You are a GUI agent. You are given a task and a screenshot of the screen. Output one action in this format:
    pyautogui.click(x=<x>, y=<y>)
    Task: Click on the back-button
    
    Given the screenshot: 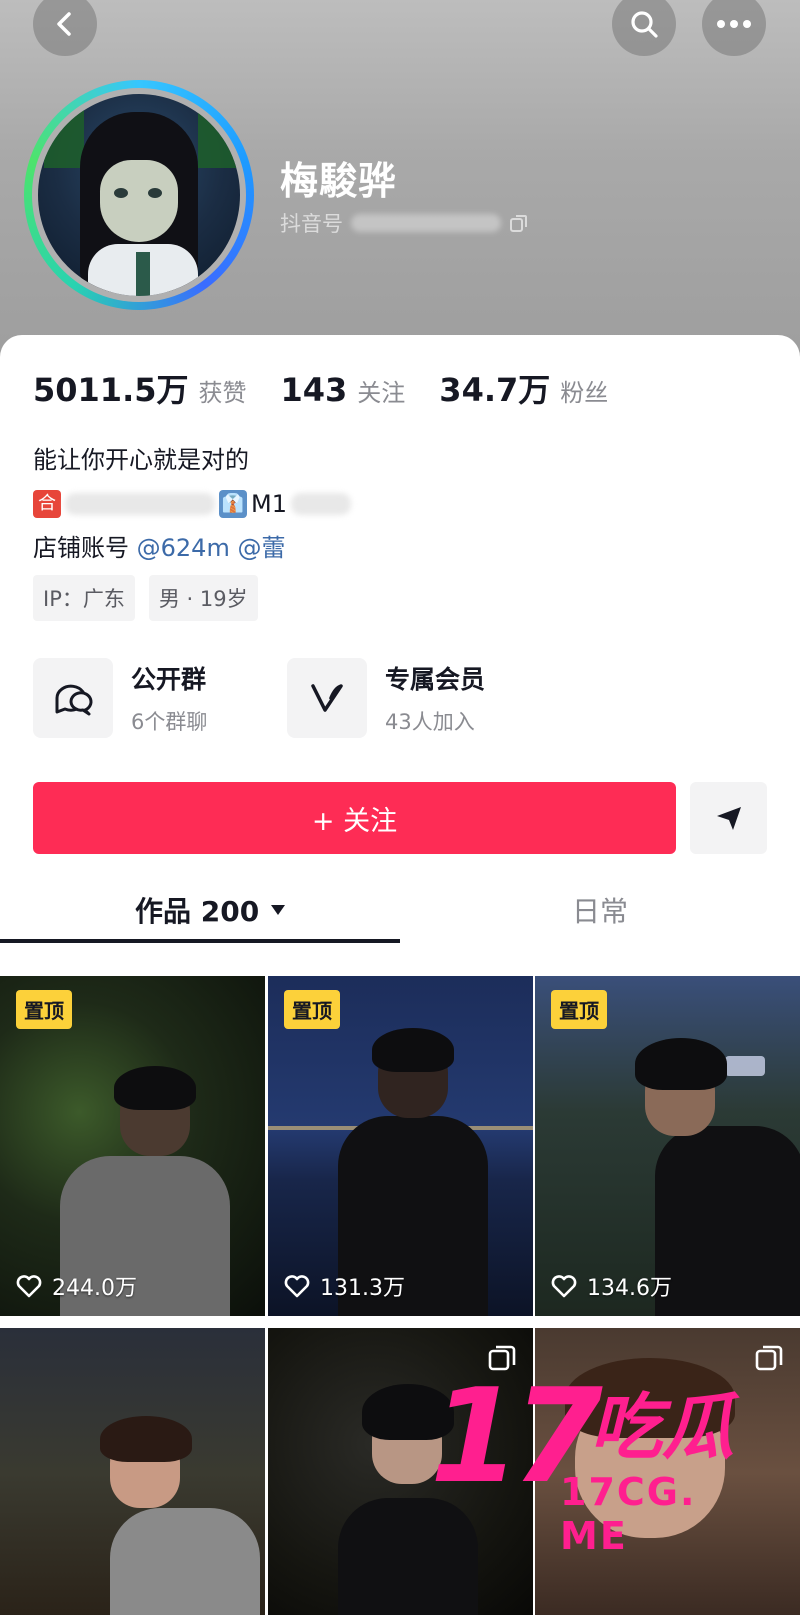 What is the action you would take?
    pyautogui.click(x=65, y=28)
    